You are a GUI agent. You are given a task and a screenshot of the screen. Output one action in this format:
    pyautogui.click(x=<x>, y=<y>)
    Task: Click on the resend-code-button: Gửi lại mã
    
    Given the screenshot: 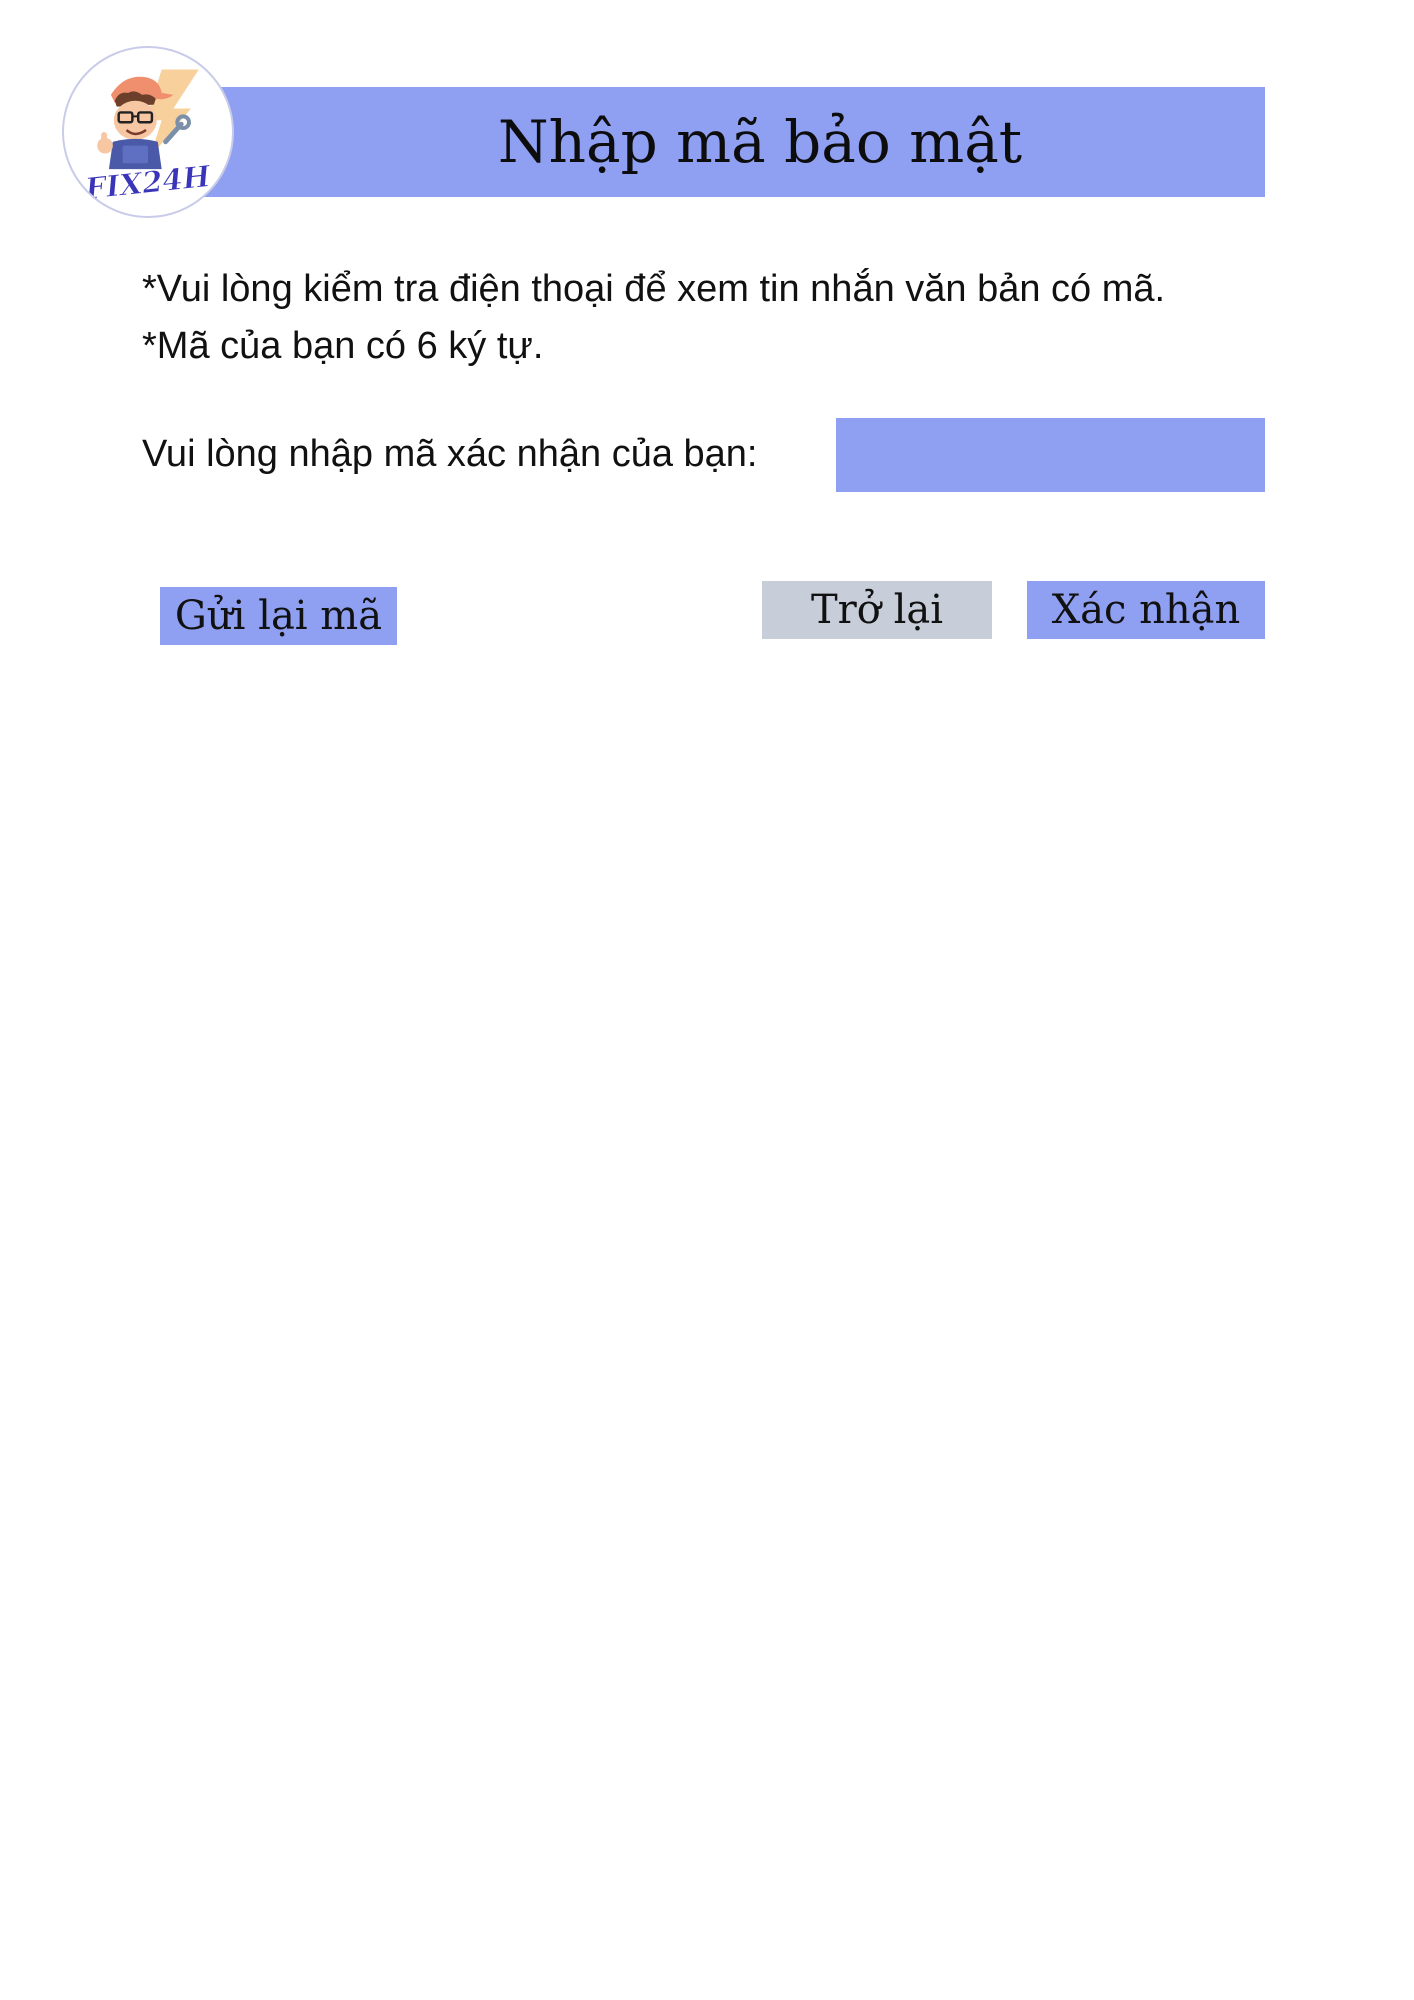 What is the action you would take?
    pyautogui.click(x=278, y=616)
    